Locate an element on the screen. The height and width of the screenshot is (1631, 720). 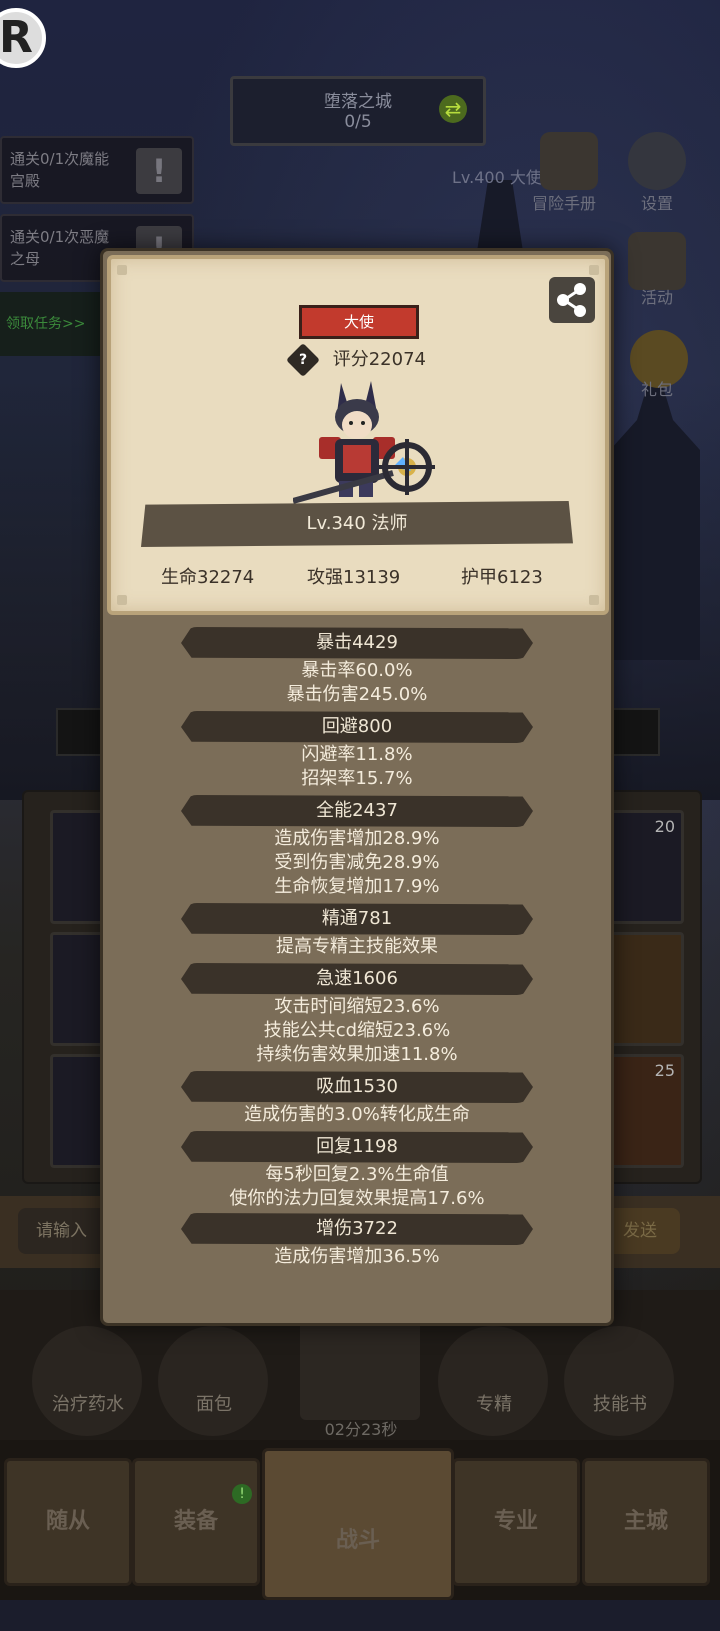
attr-header: 回复1198 is located at coordinates (357, 1147).